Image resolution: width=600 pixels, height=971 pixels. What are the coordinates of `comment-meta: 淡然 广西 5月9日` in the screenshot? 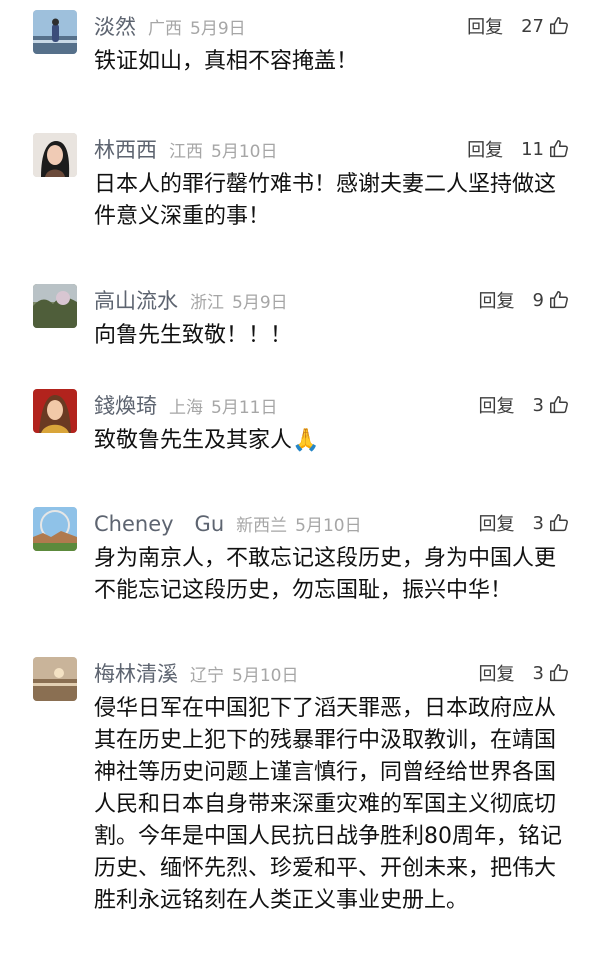 It's located at (170, 26).